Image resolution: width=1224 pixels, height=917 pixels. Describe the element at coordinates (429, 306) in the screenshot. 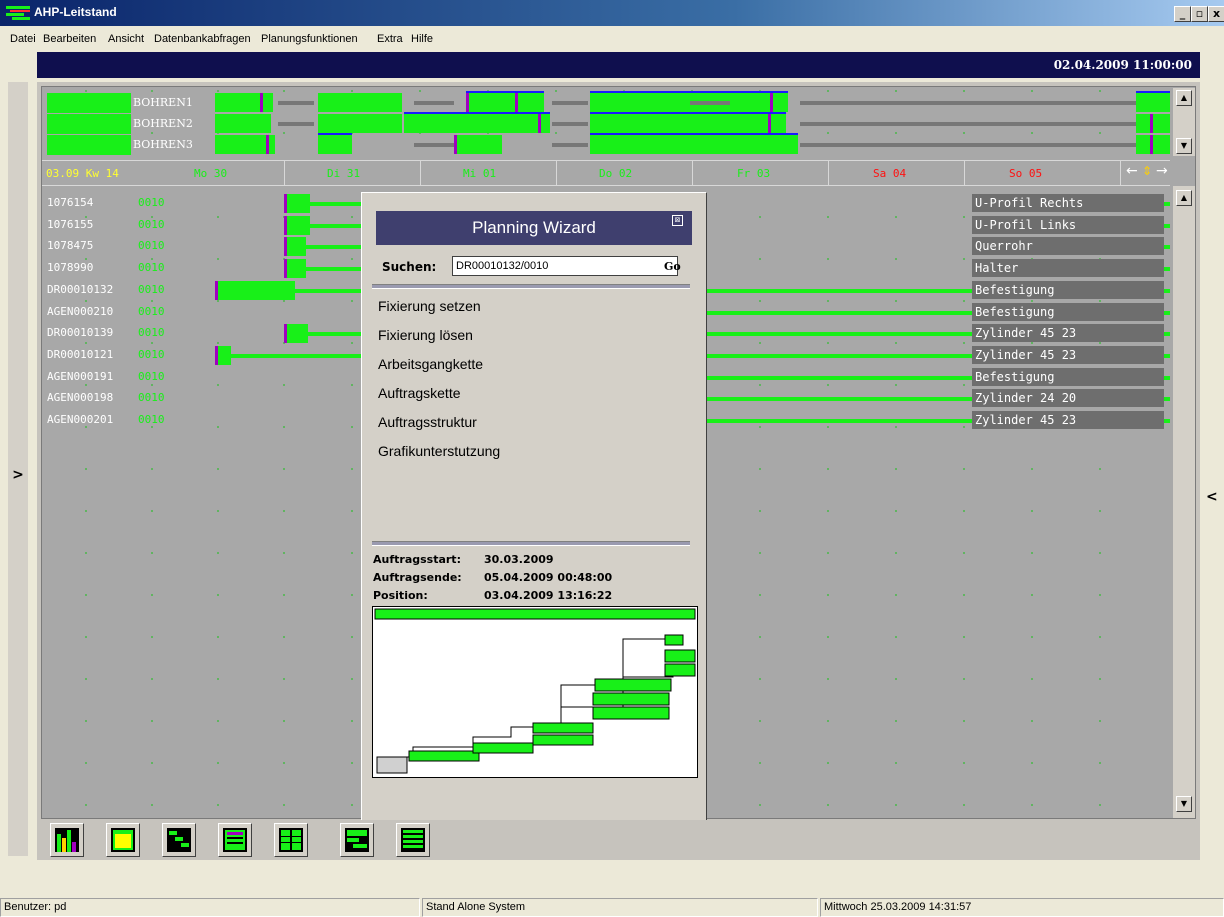

I see `menu-fixierung-setzen: Fixierung setzen` at that location.